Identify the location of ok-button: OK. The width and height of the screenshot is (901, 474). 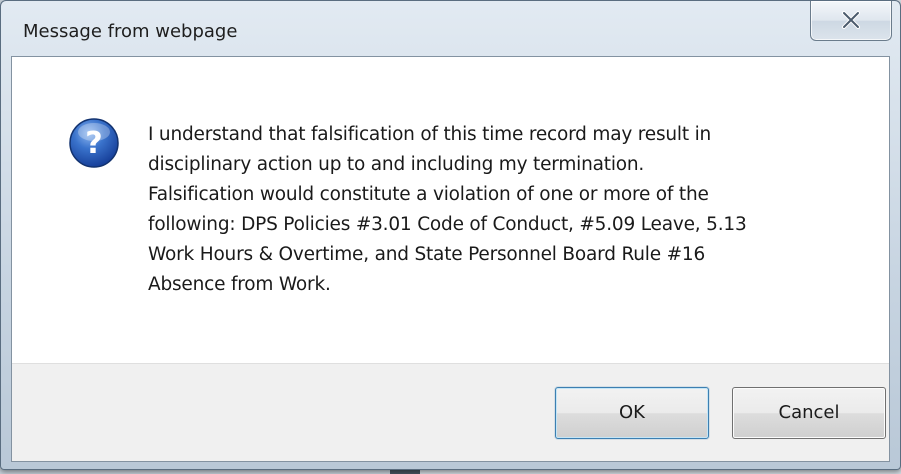
(632, 413).